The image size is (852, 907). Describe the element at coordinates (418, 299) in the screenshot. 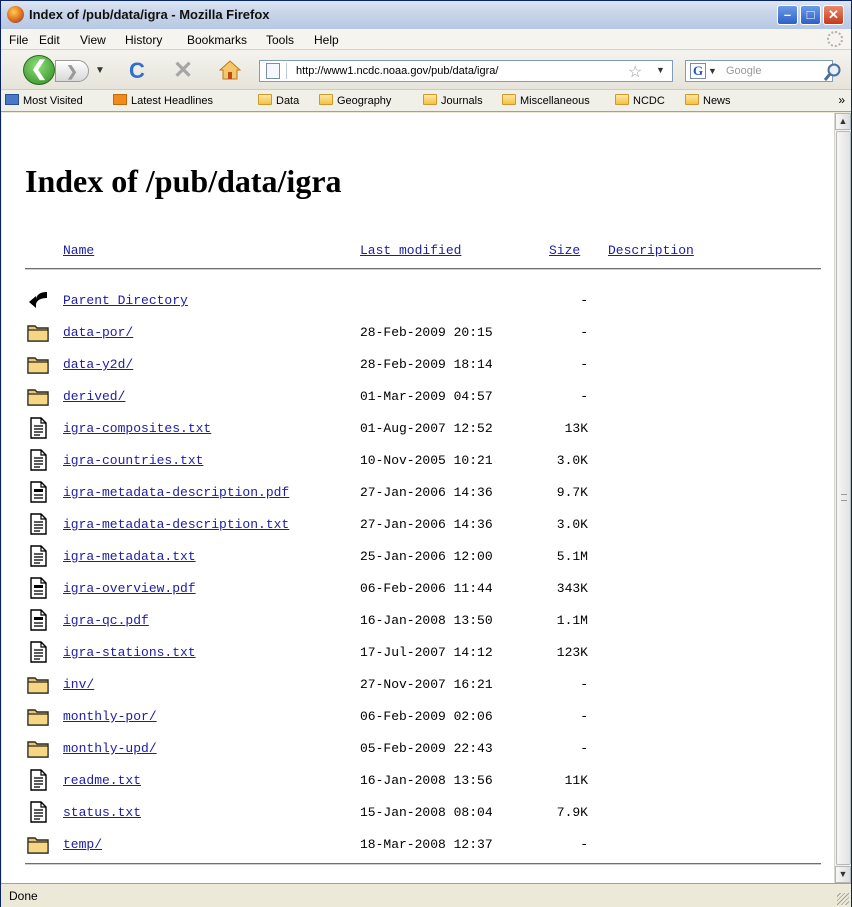

I see `table-row: Parent Directory -` at that location.